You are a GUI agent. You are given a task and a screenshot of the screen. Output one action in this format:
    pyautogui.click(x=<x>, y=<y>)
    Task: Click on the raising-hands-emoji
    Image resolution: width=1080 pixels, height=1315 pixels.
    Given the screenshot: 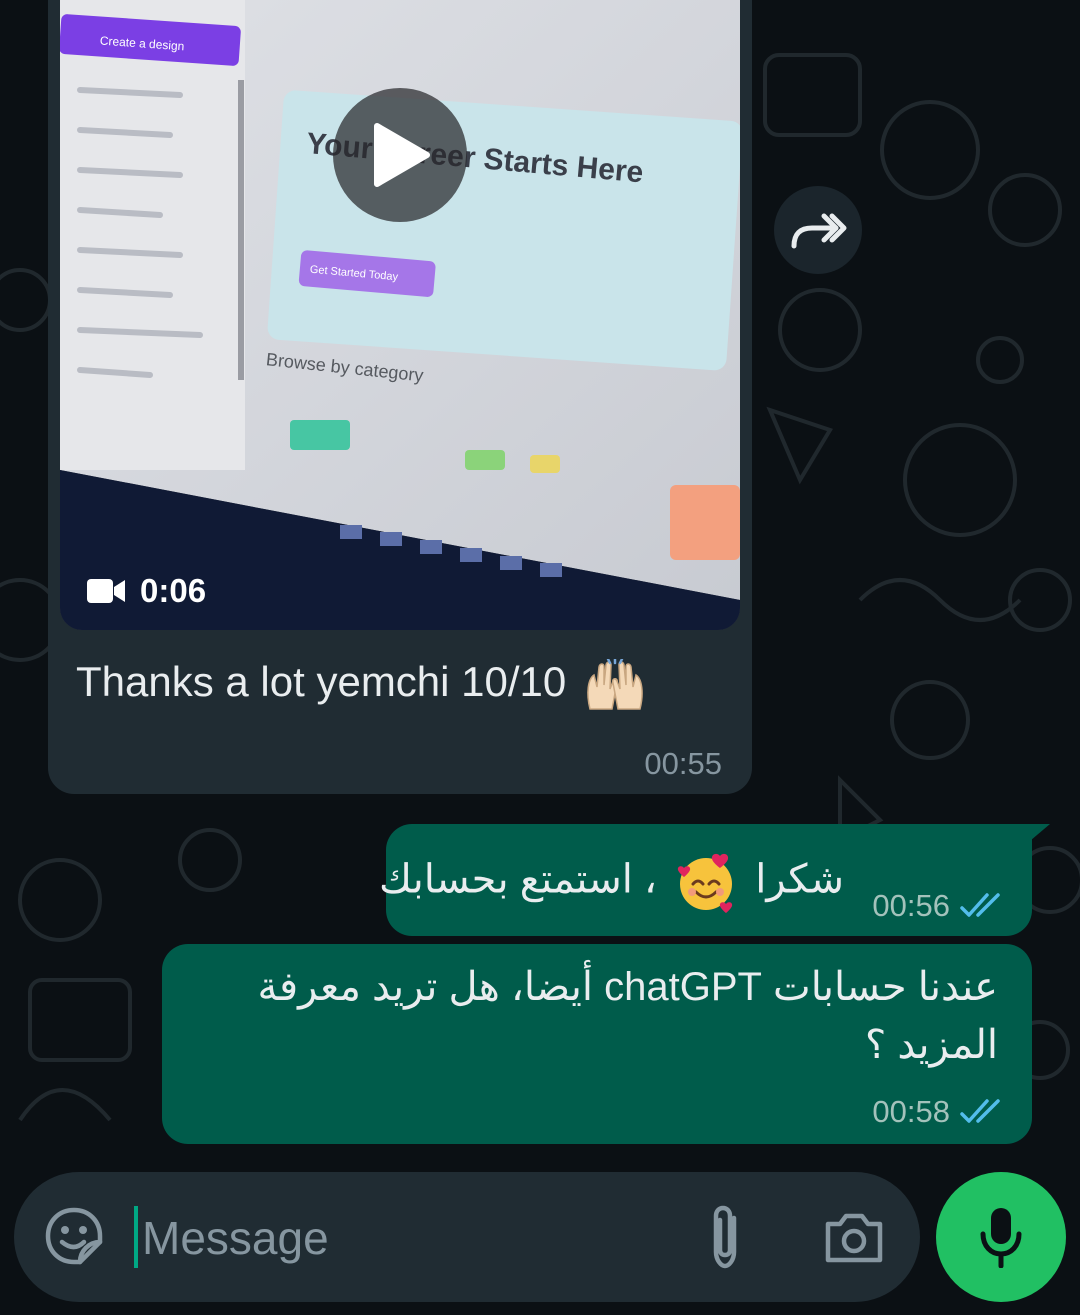 What is the action you would take?
    pyautogui.click(x=615, y=684)
    